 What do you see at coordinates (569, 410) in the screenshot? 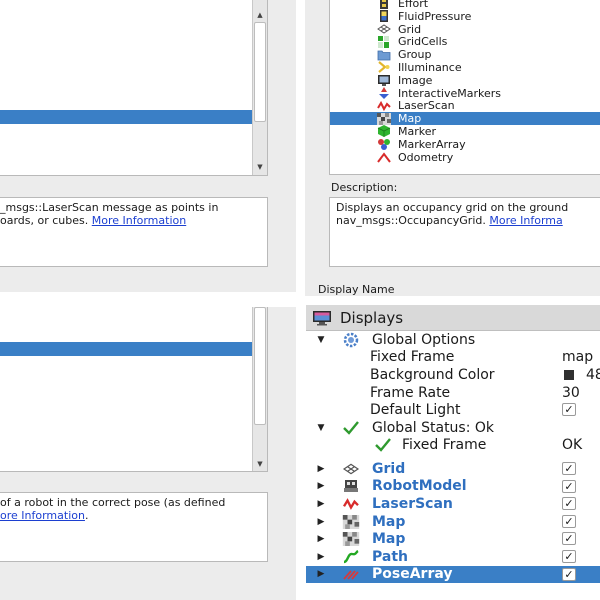
I see `default-light-checkbox: ✓` at bounding box center [569, 410].